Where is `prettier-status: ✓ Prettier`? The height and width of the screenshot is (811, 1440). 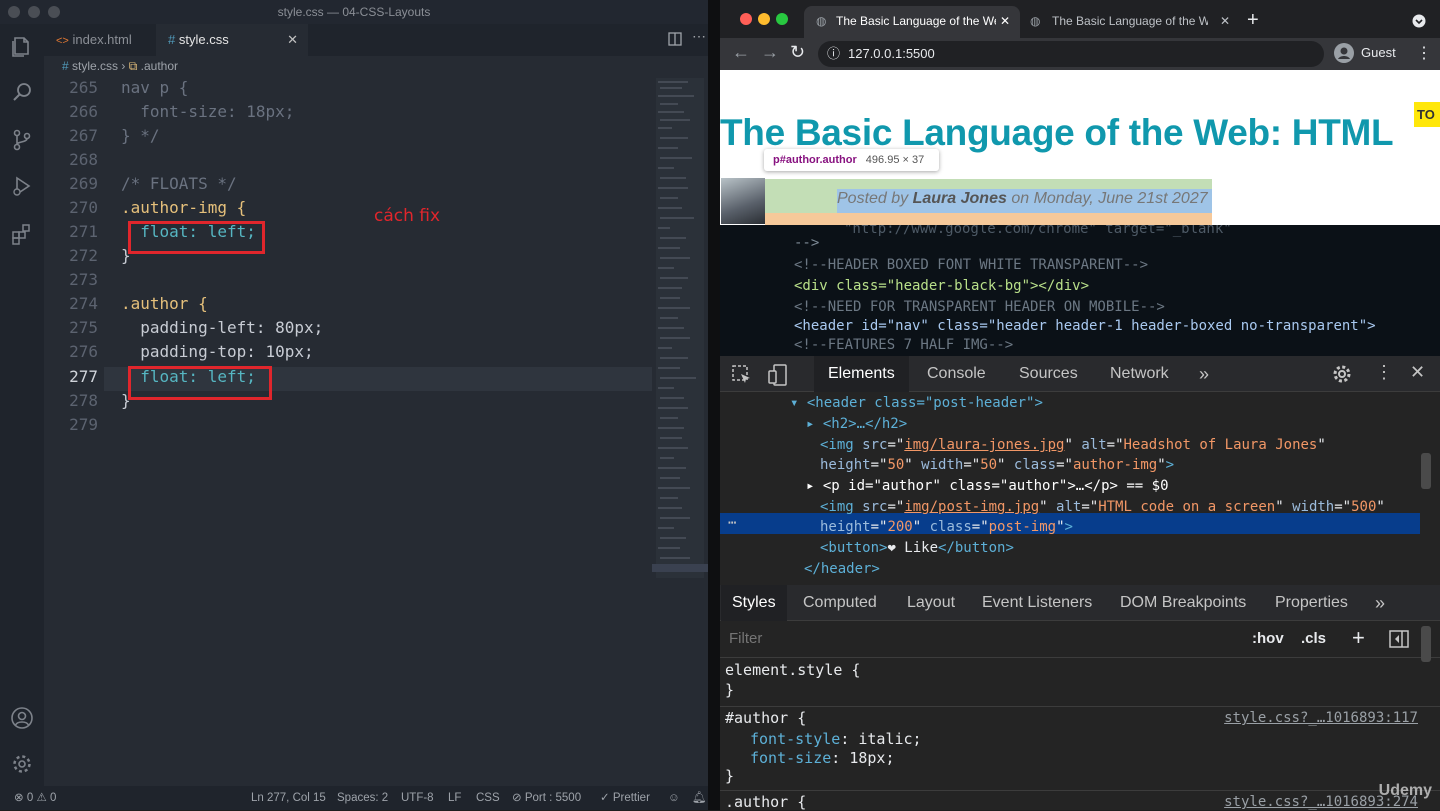
prettier-status: ✓ Prettier is located at coordinates (625, 798).